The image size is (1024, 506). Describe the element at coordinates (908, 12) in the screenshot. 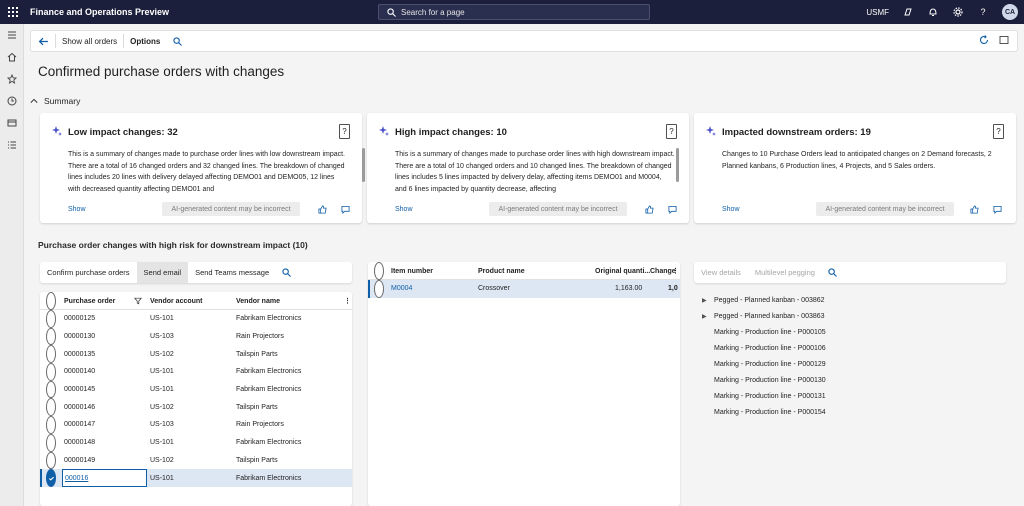

I see `copilot-icon` at that location.